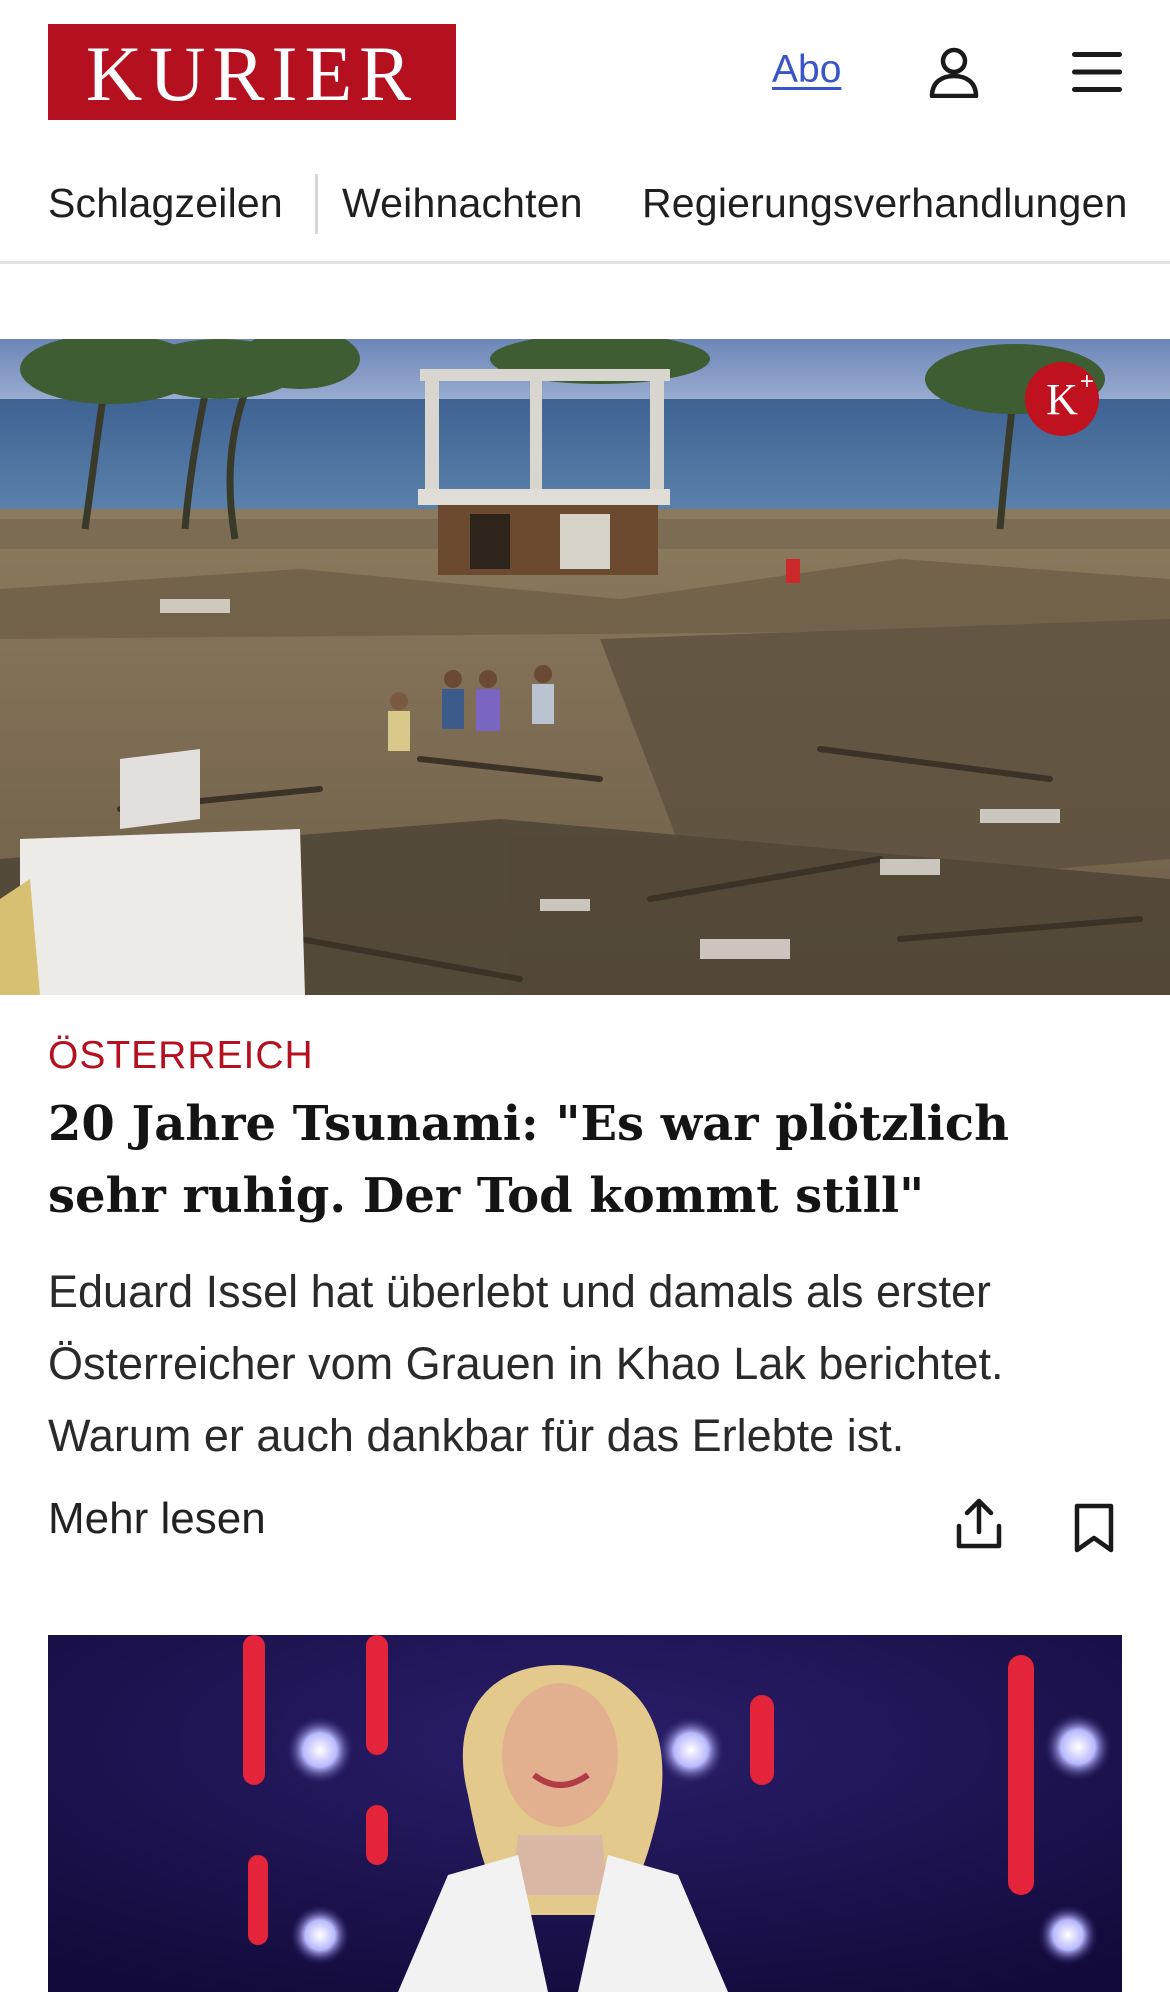 The height and width of the screenshot is (1992, 1170). Describe the element at coordinates (316, 204) in the screenshot. I see `nav-divider` at that location.